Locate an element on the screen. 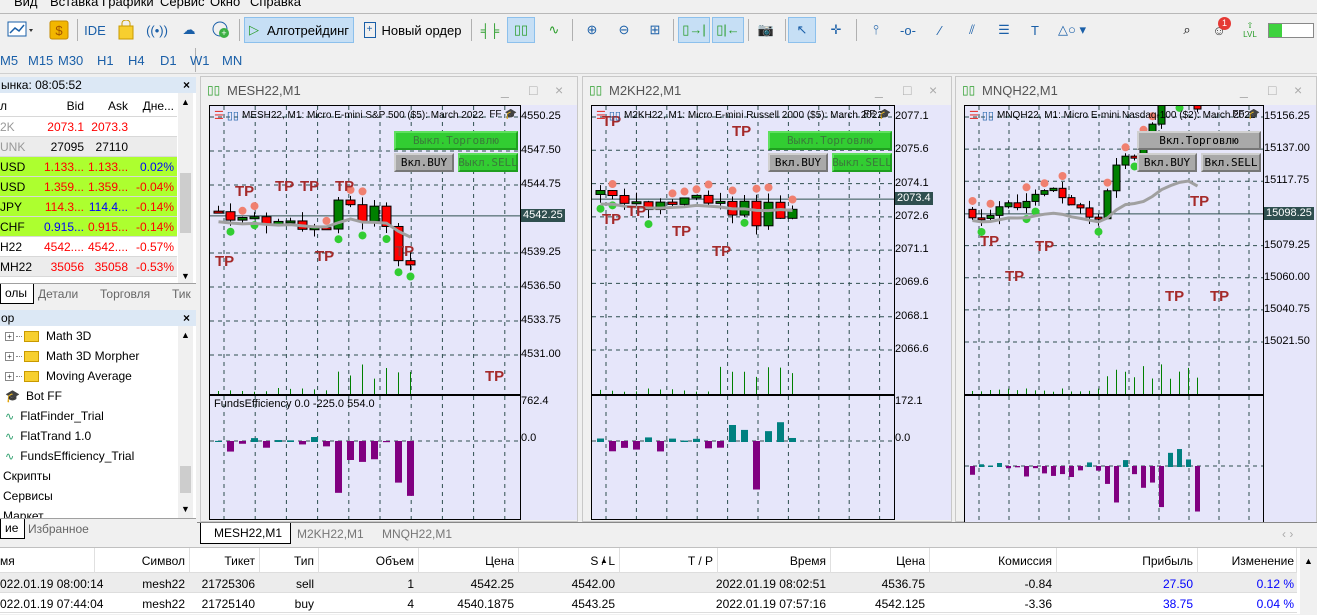  tab: Избранное is located at coordinates (58, 529).